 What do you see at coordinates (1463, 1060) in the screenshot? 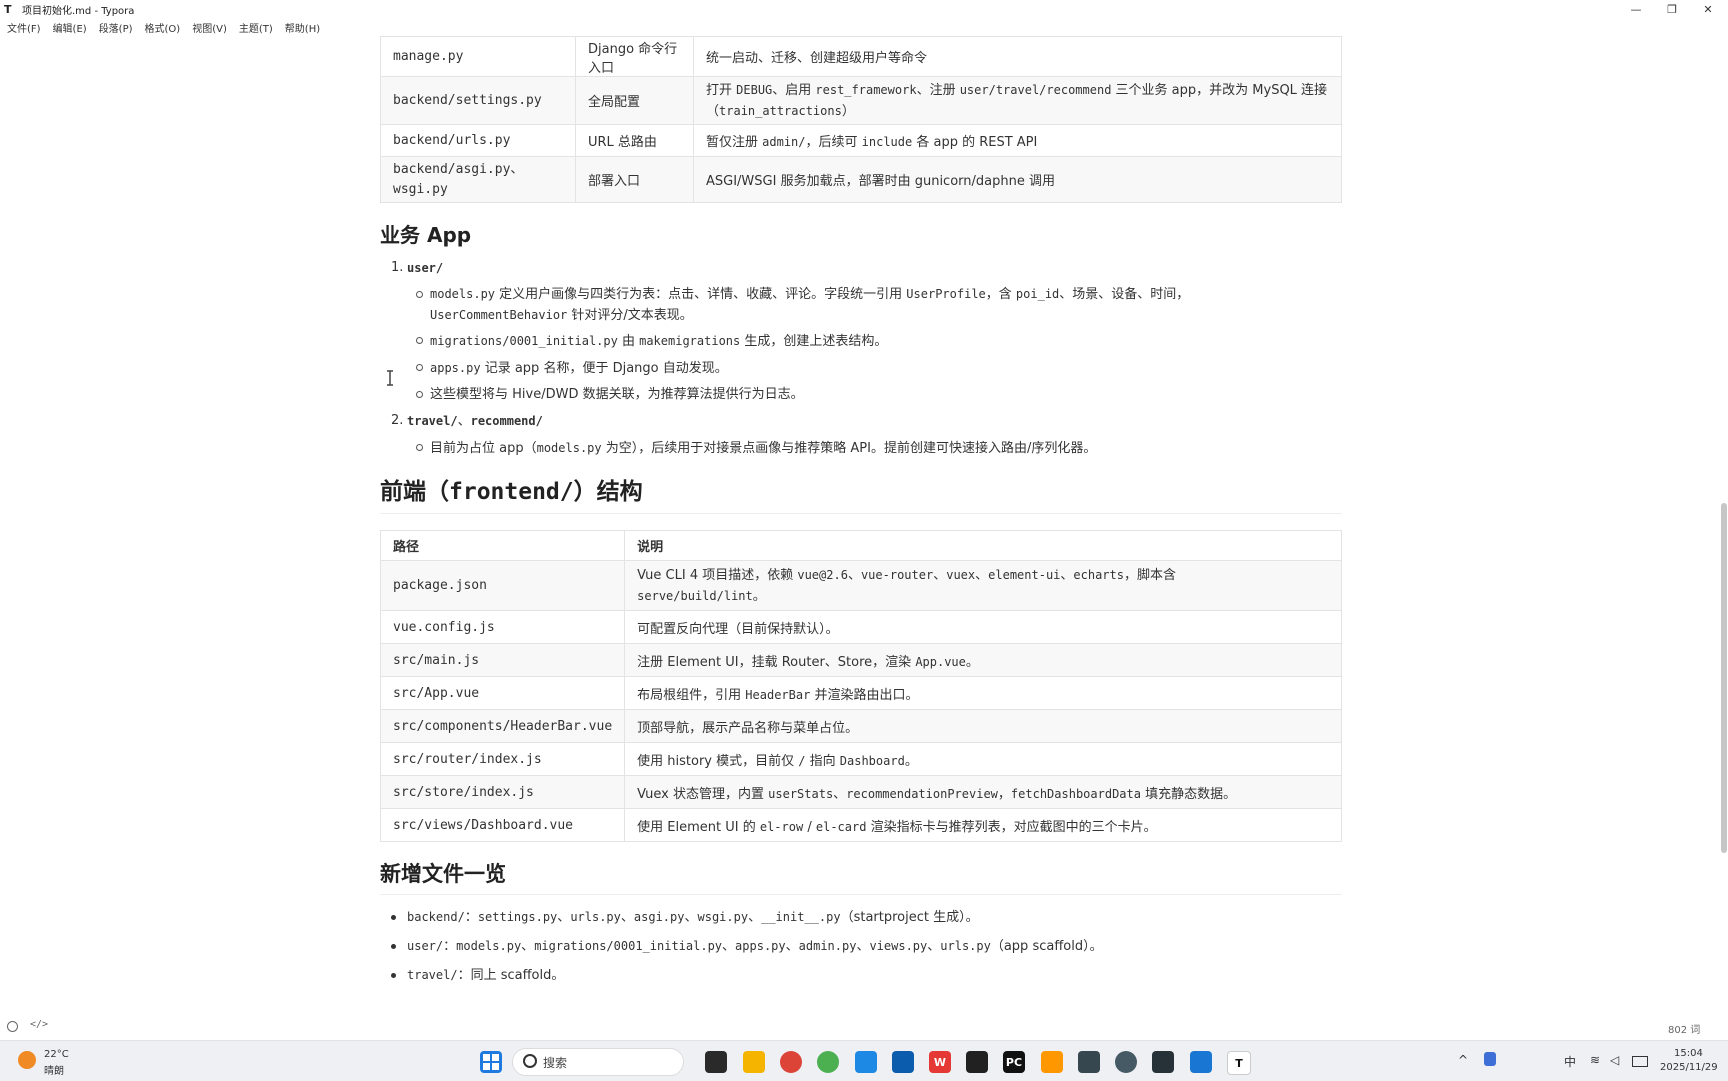
I see `tray-chevron-icon: ^` at bounding box center [1463, 1060].